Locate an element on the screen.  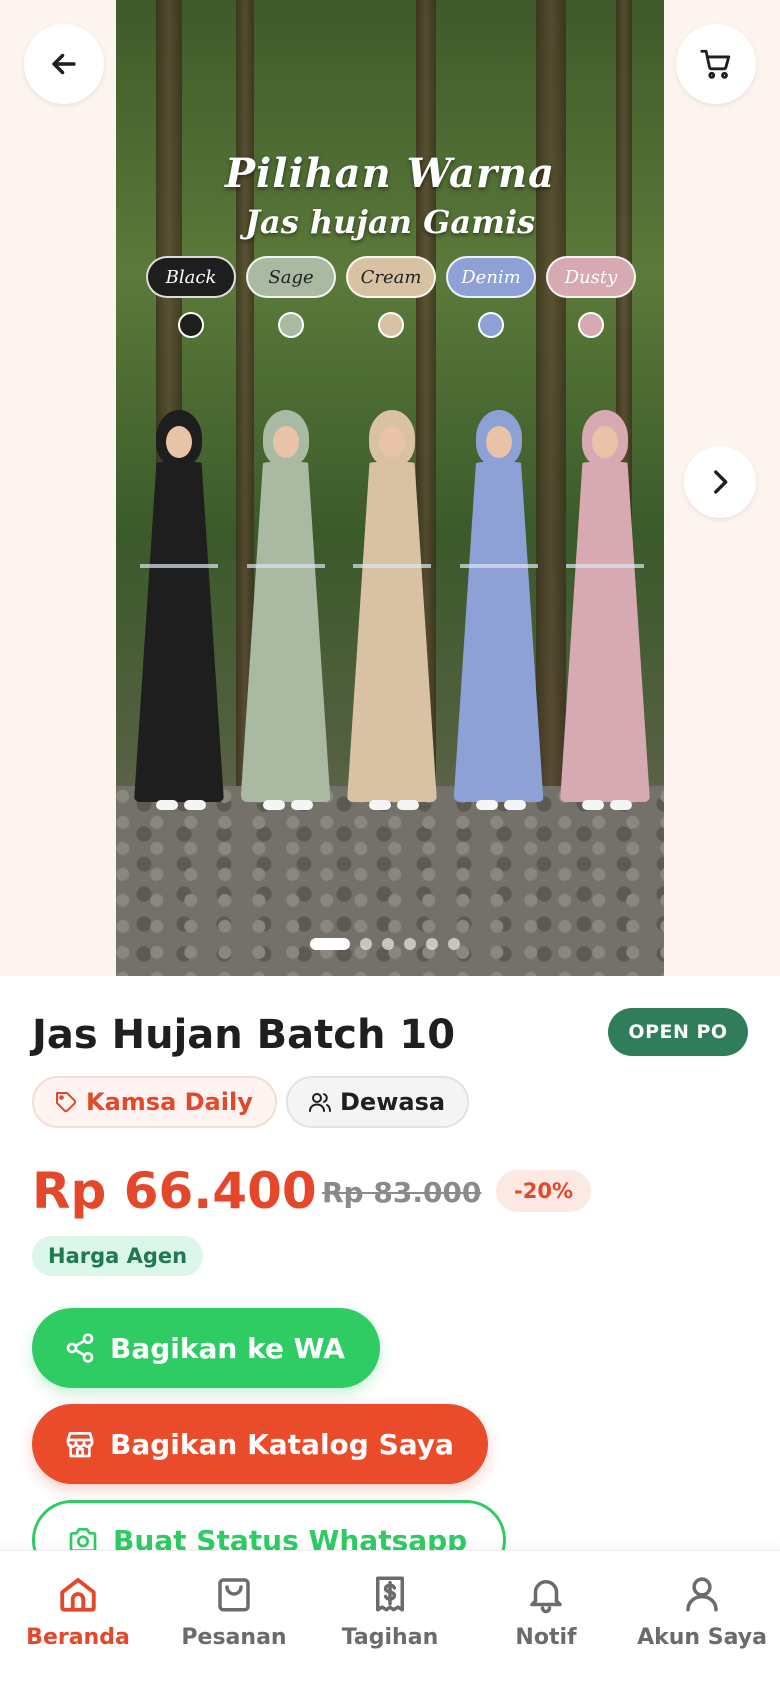
bag-icon is located at coordinates (234, 1595).